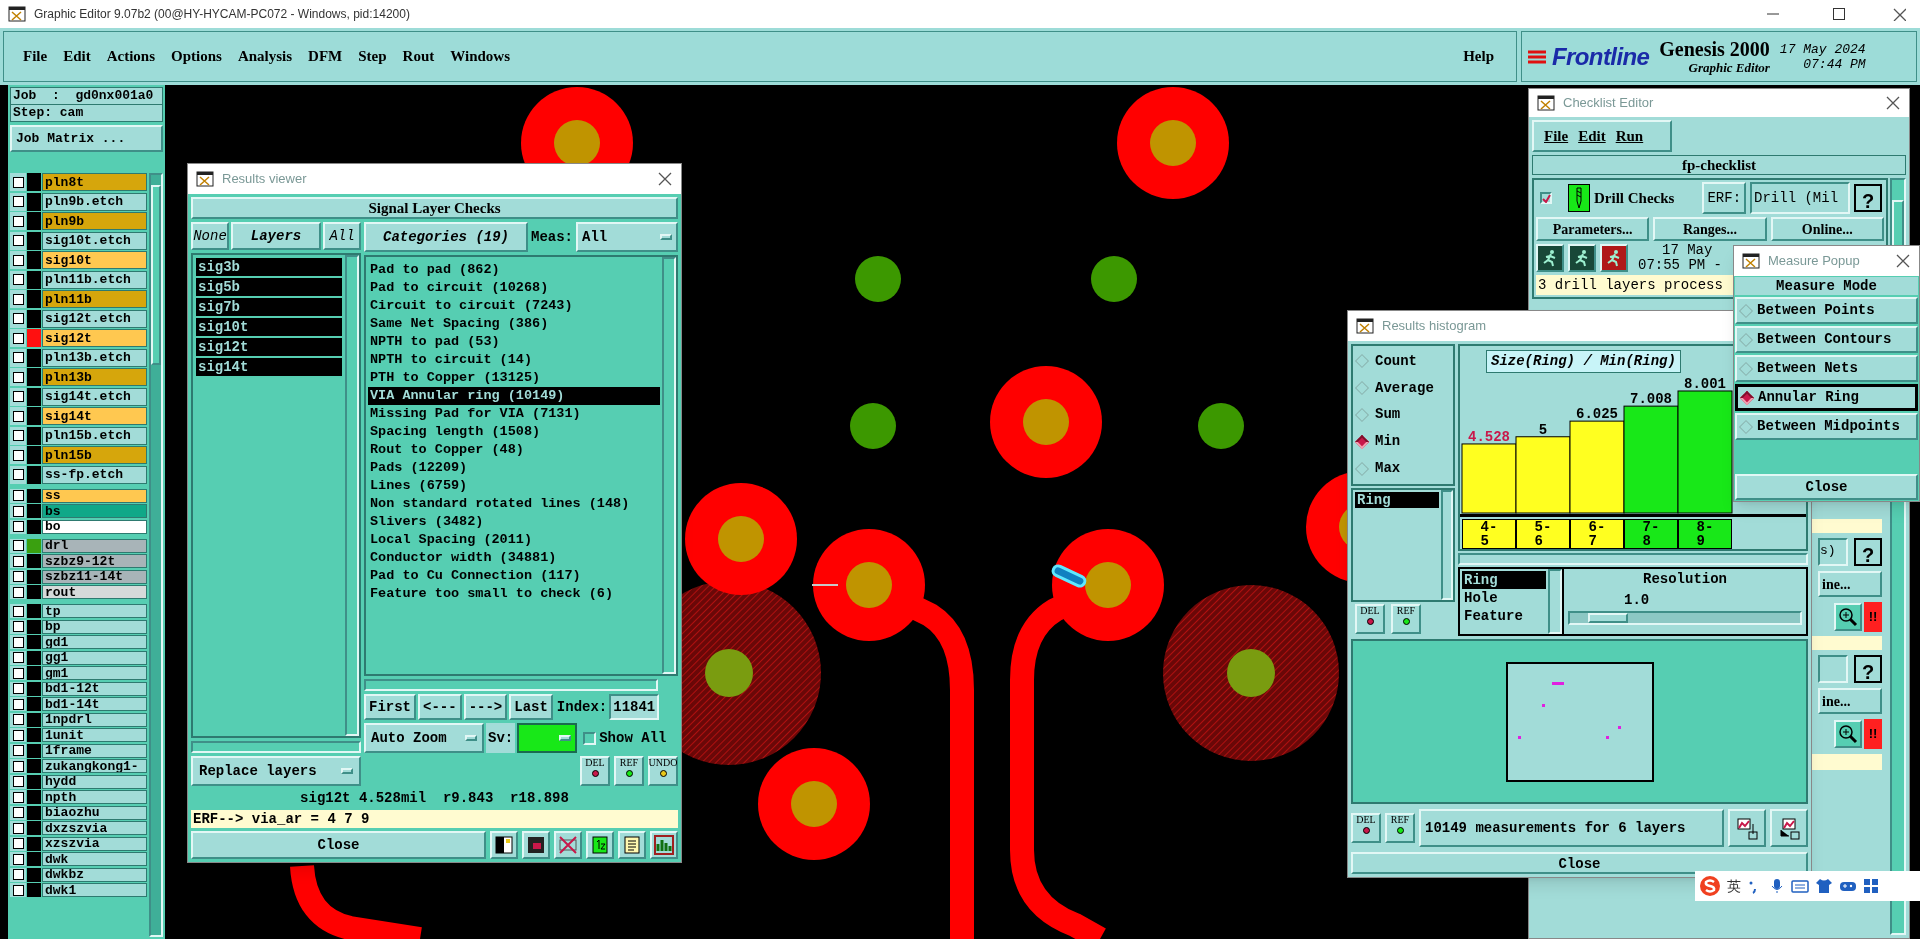 The width and height of the screenshot is (1920, 939). Describe the element at coordinates (440, 707) in the screenshot. I see `nav-button: <---` at that location.